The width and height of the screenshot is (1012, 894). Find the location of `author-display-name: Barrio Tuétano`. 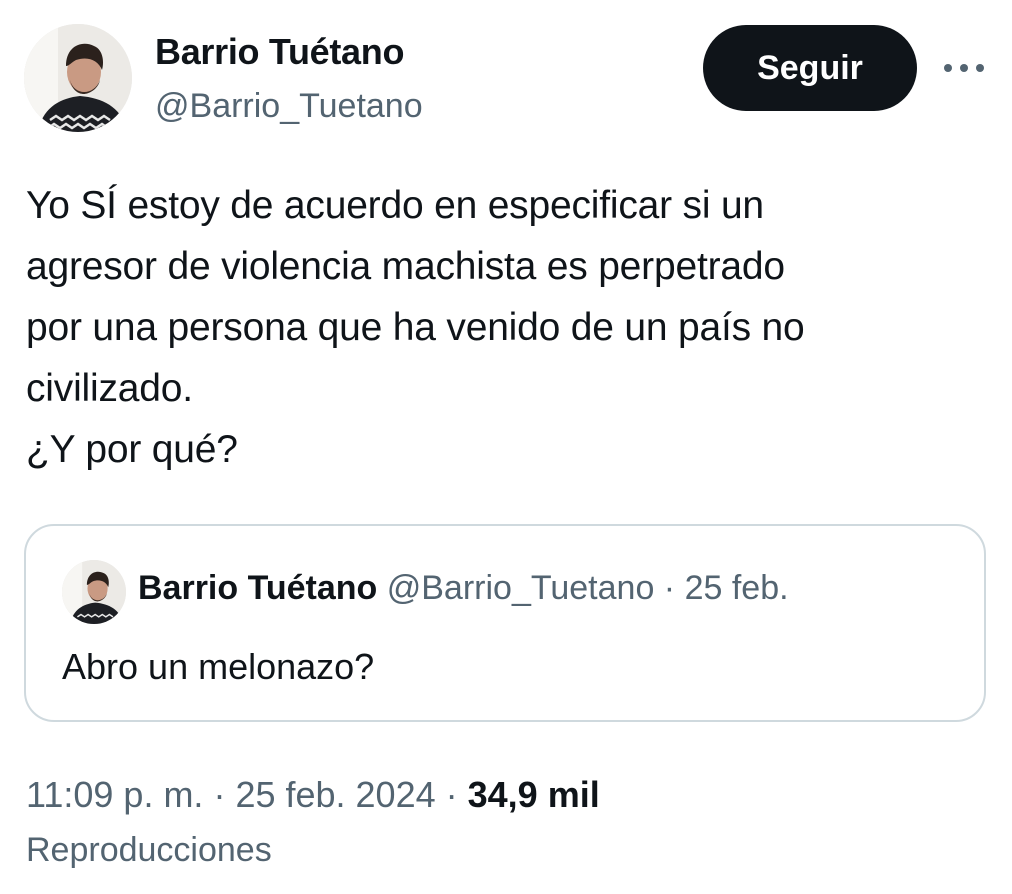

author-display-name: Barrio Tuétano is located at coordinates (279, 52).